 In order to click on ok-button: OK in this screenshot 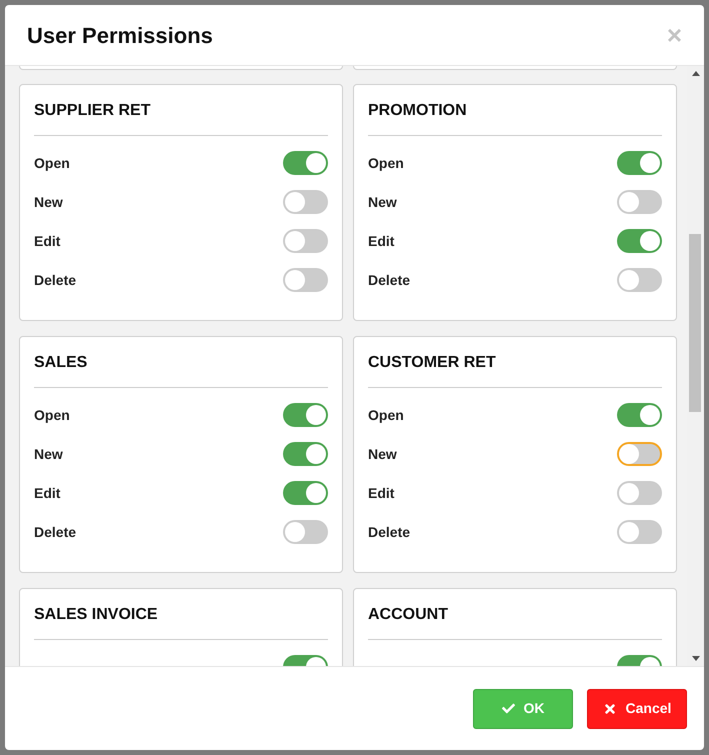, I will do `click(523, 708)`.